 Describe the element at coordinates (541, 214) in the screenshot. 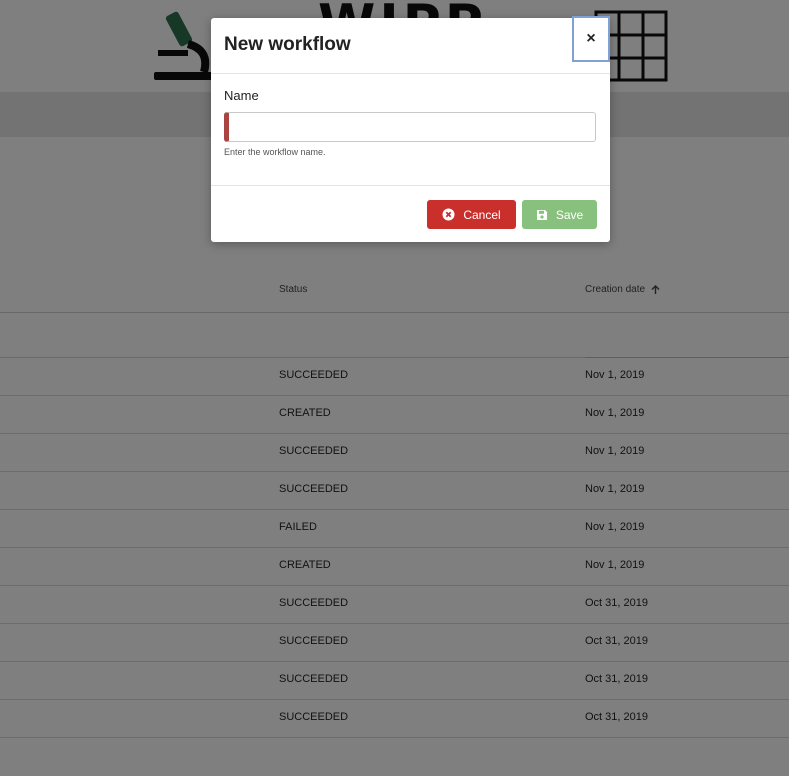

I see `floppy-disk-icon` at that location.